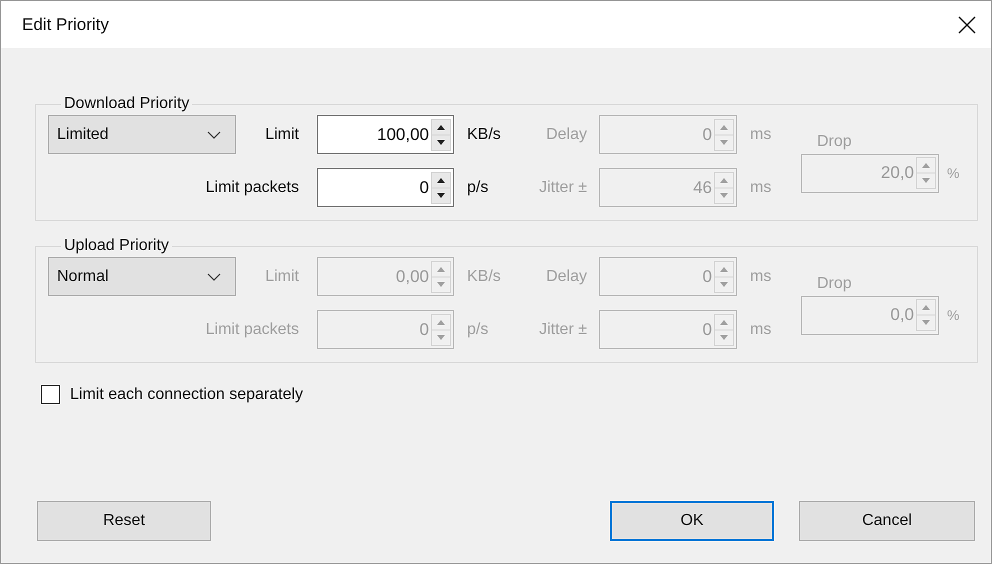 The image size is (992, 564). I want to click on number-field: 100,00, so click(385, 134).